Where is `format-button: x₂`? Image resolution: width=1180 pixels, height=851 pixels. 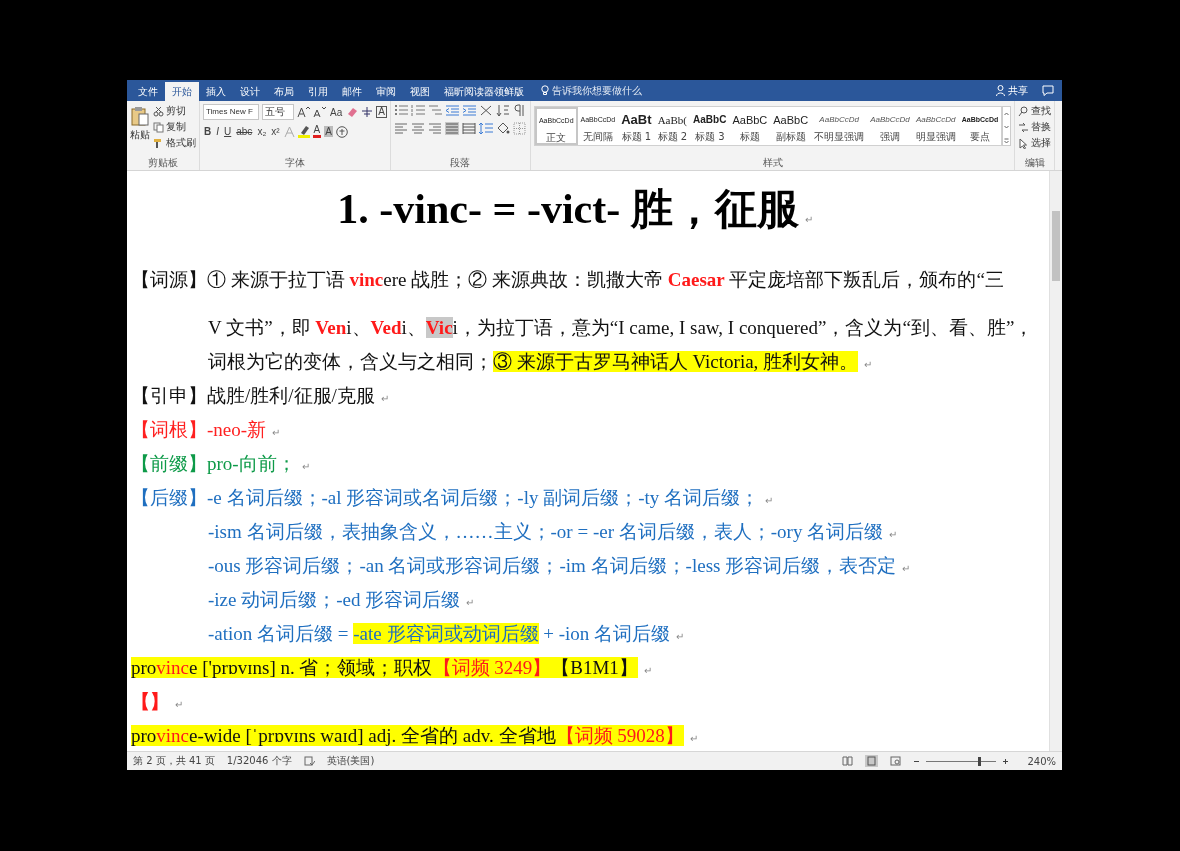 format-button: x₂ is located at coordinates (262, 131).